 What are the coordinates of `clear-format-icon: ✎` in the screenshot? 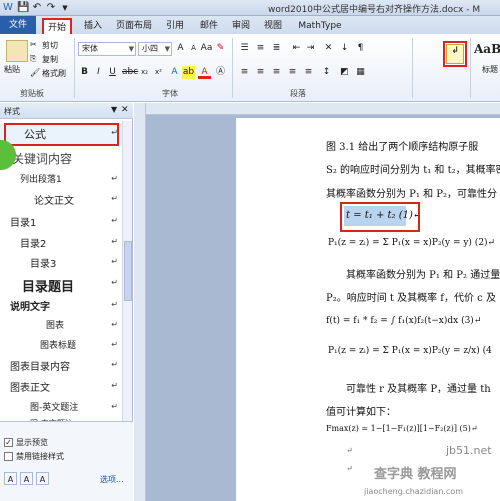 It's located at (220, 48).